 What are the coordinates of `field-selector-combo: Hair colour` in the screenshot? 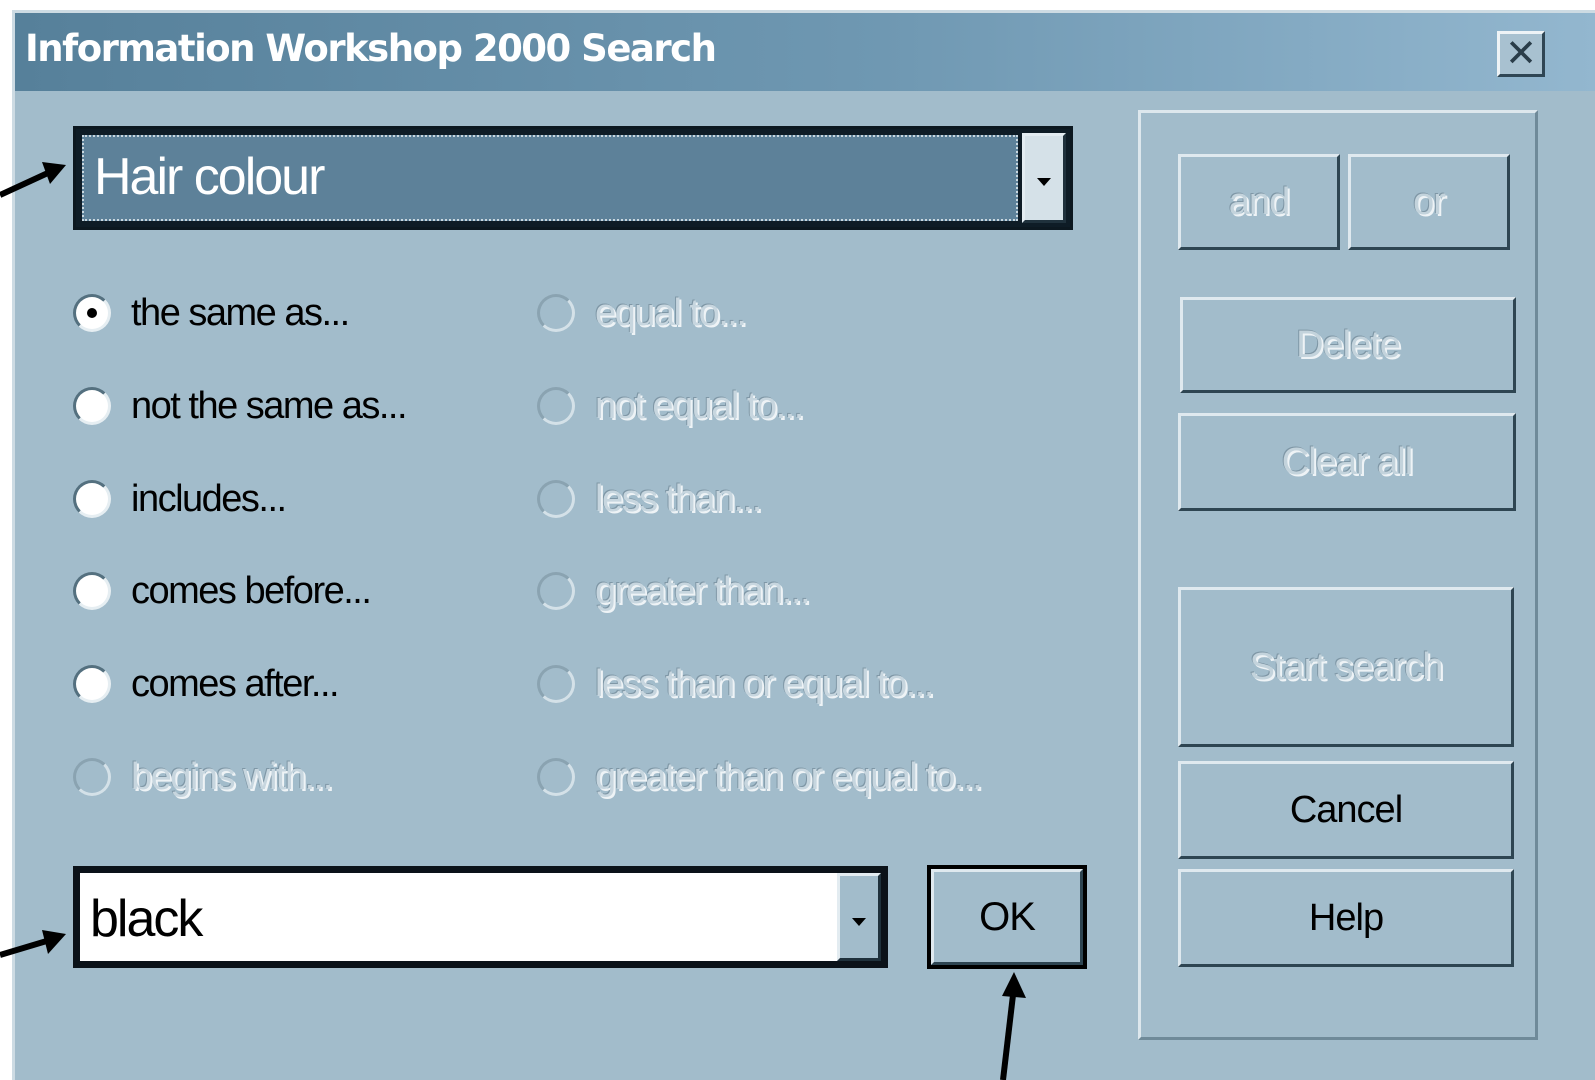 It's located at (573, 178).